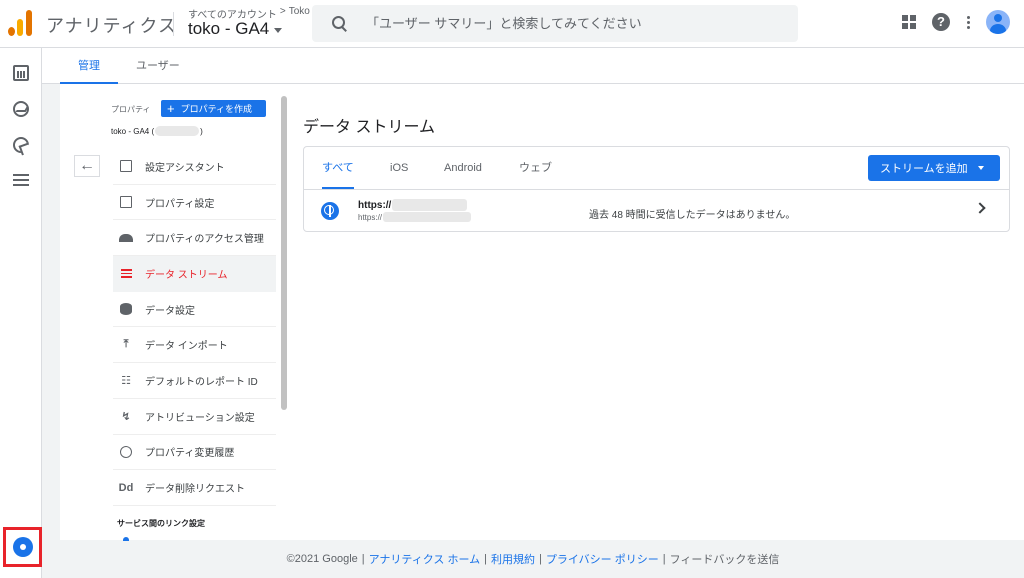 The image size is (1024, 578). I want to click on header-divider, so click(173, 24).